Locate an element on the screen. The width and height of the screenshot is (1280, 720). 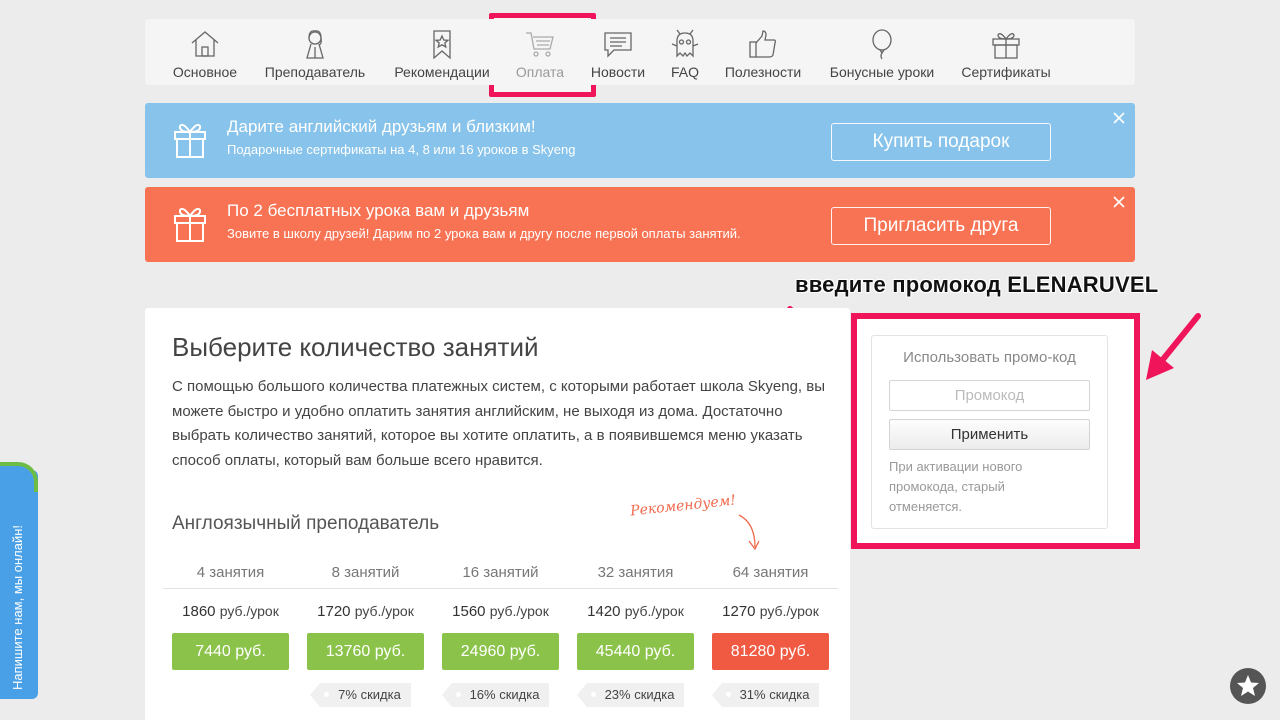
nav-item-certificates: Сертификаты is located at coordinates (1006, 52).